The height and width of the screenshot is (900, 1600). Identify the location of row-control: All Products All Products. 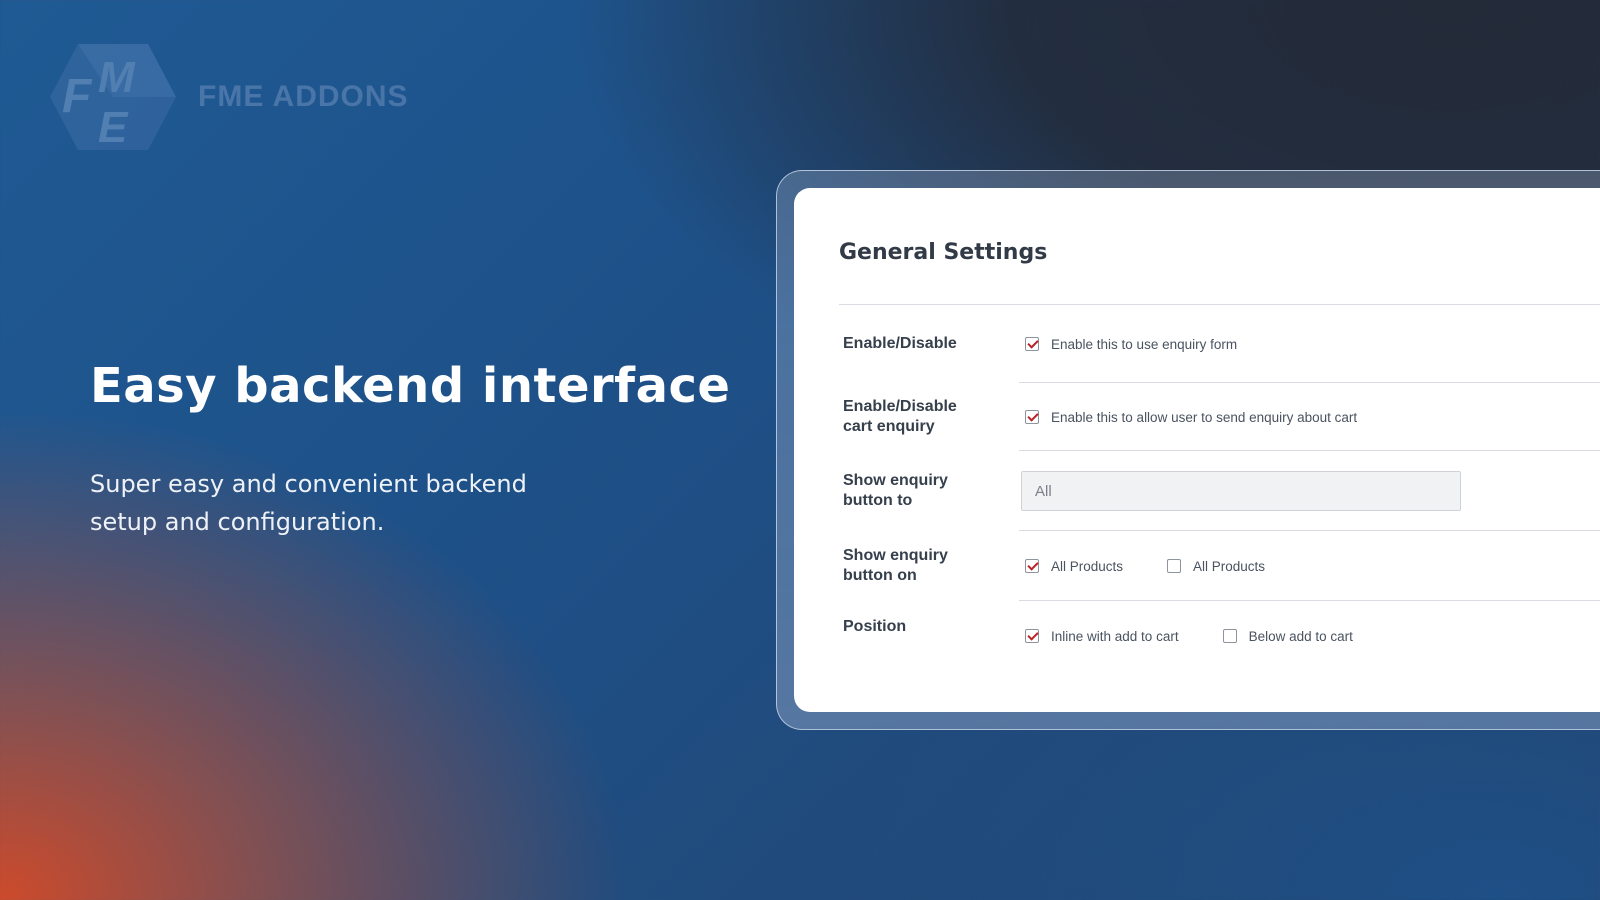
(1163, 566).